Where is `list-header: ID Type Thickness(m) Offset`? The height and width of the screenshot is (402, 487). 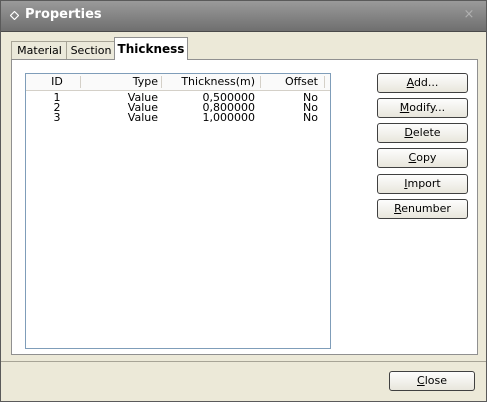
list-header: ID Type Thickness(m) Offset is located at coordinates (178, 82).